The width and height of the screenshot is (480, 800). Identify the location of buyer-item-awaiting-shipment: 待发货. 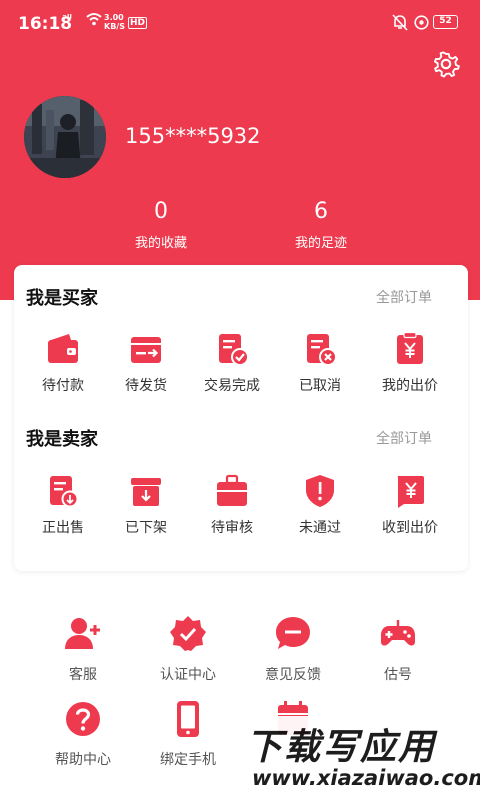
(146, 363).